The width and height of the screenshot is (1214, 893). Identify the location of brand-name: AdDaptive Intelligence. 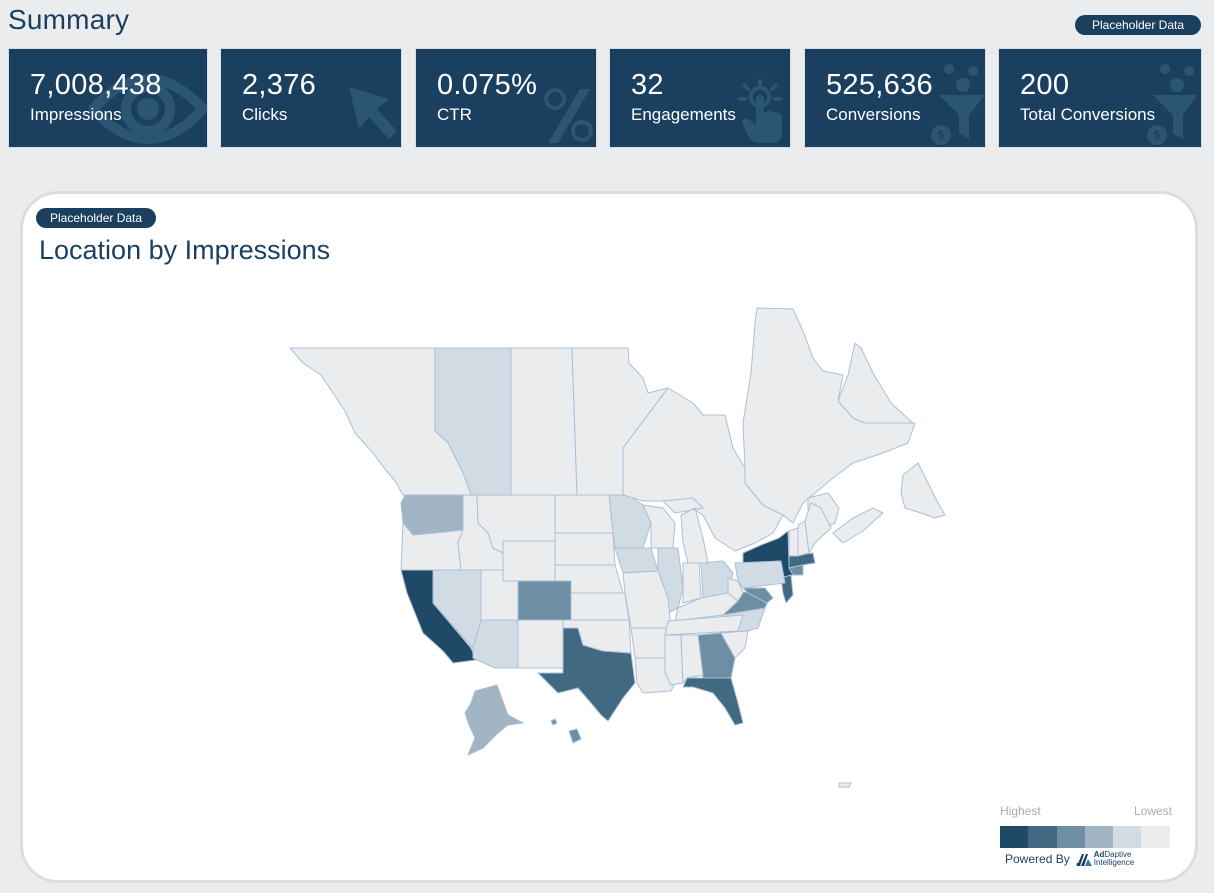
(1114, 858).